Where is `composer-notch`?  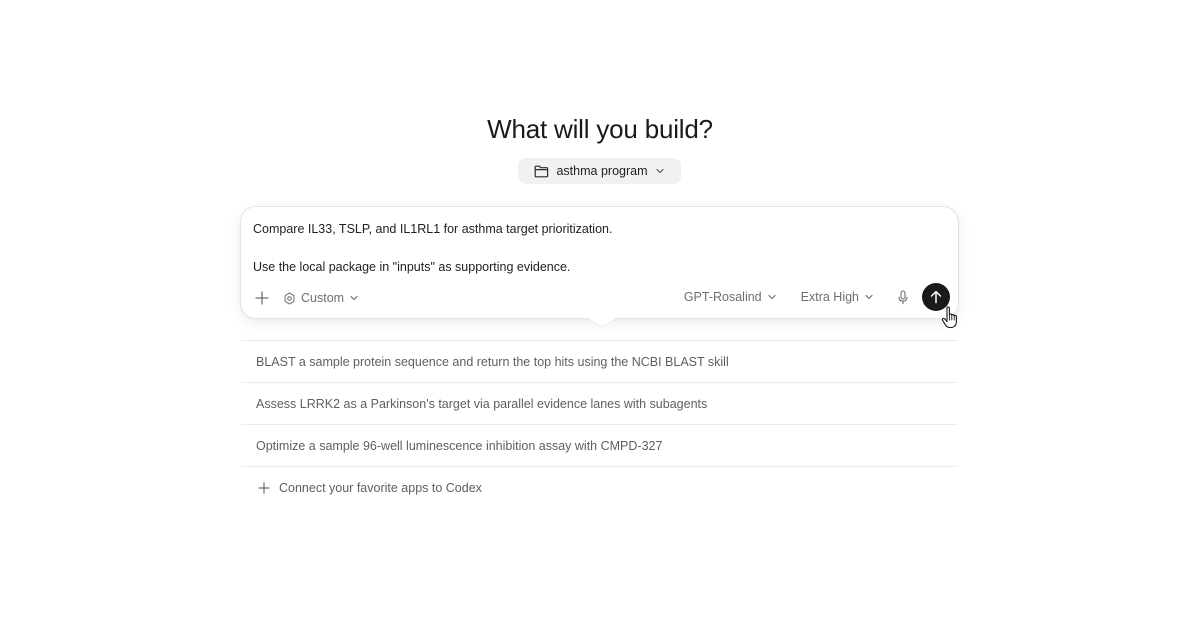 composer-notch is located at coordinates (602, 323).